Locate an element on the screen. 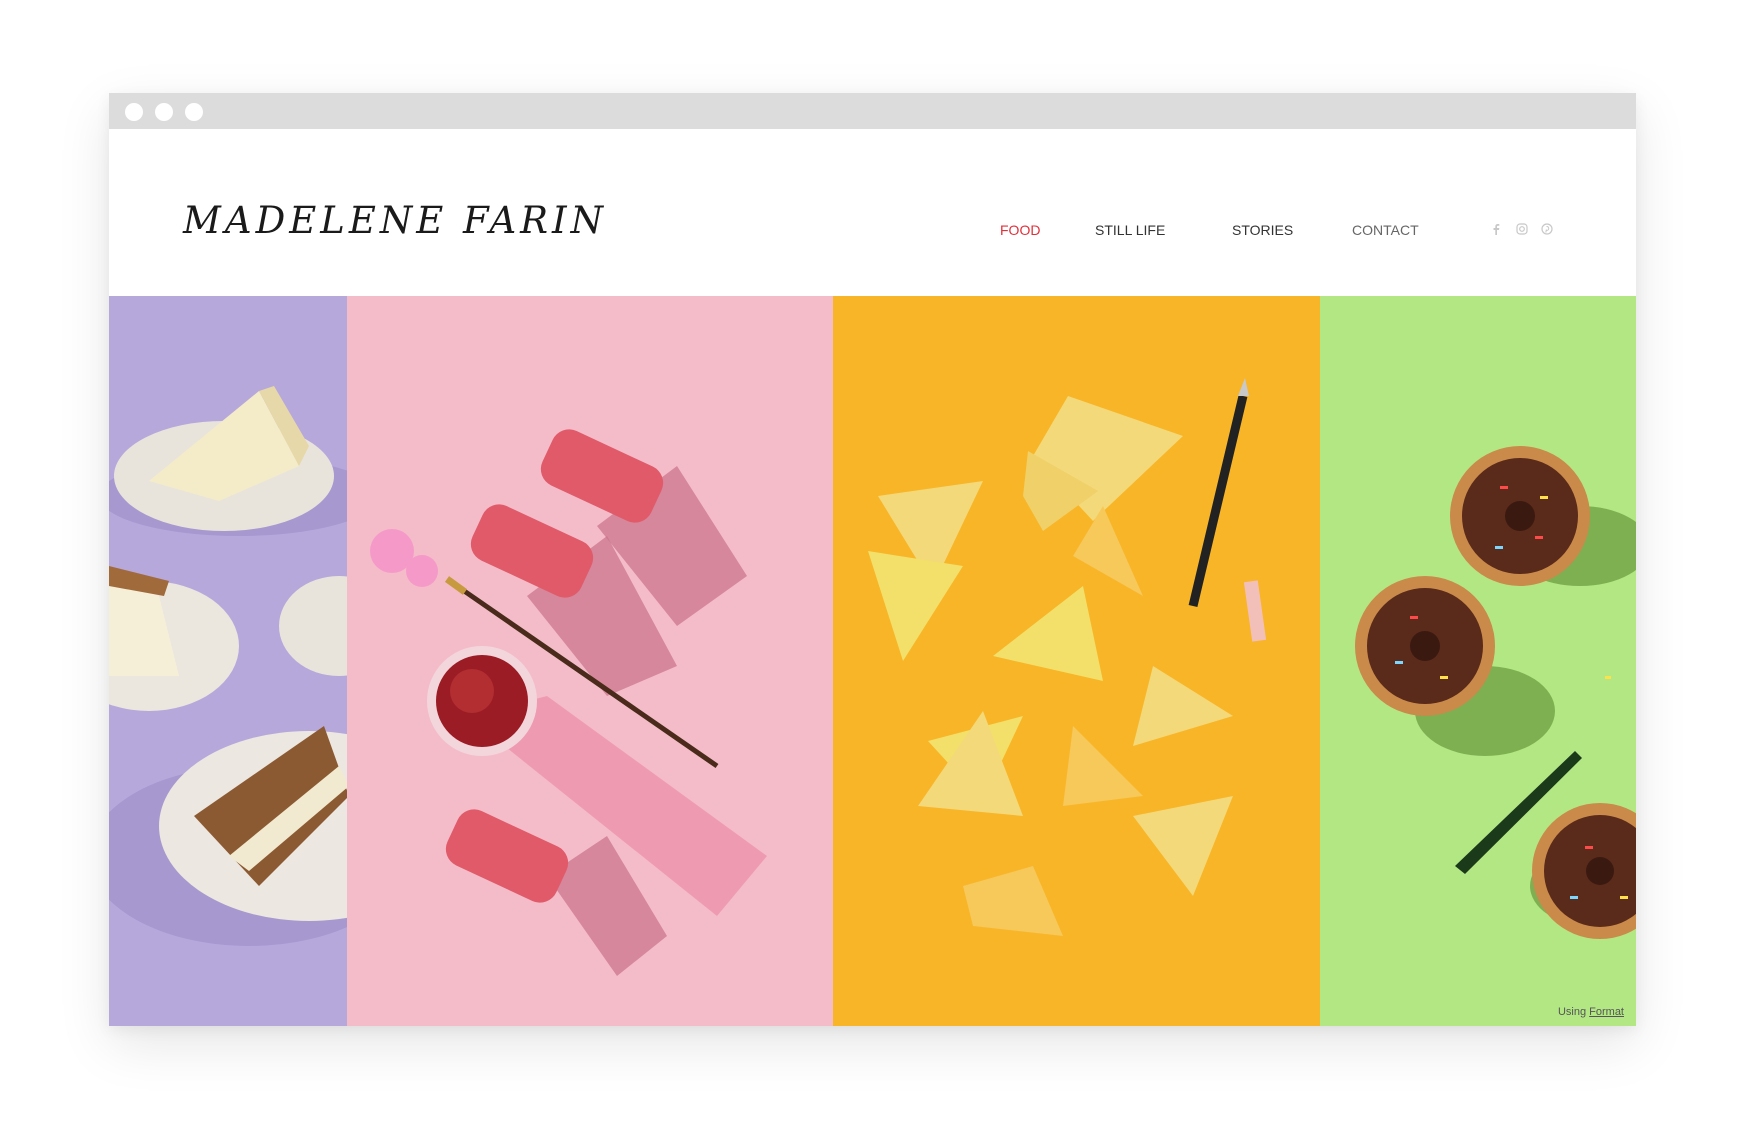  format-credit: Using Format is located at coordinates (1591, 1012).